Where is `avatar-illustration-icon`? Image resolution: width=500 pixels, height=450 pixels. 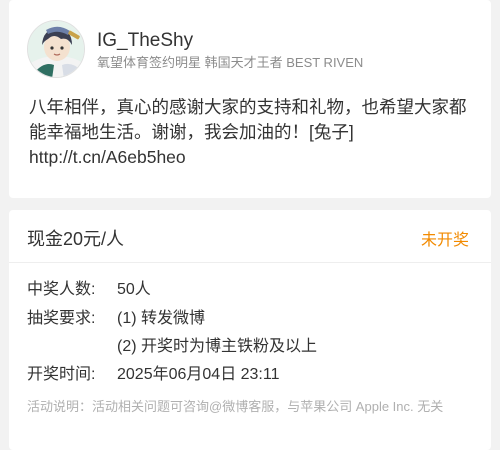 avatar-illustration-icon is located at coordinates (56, 49).